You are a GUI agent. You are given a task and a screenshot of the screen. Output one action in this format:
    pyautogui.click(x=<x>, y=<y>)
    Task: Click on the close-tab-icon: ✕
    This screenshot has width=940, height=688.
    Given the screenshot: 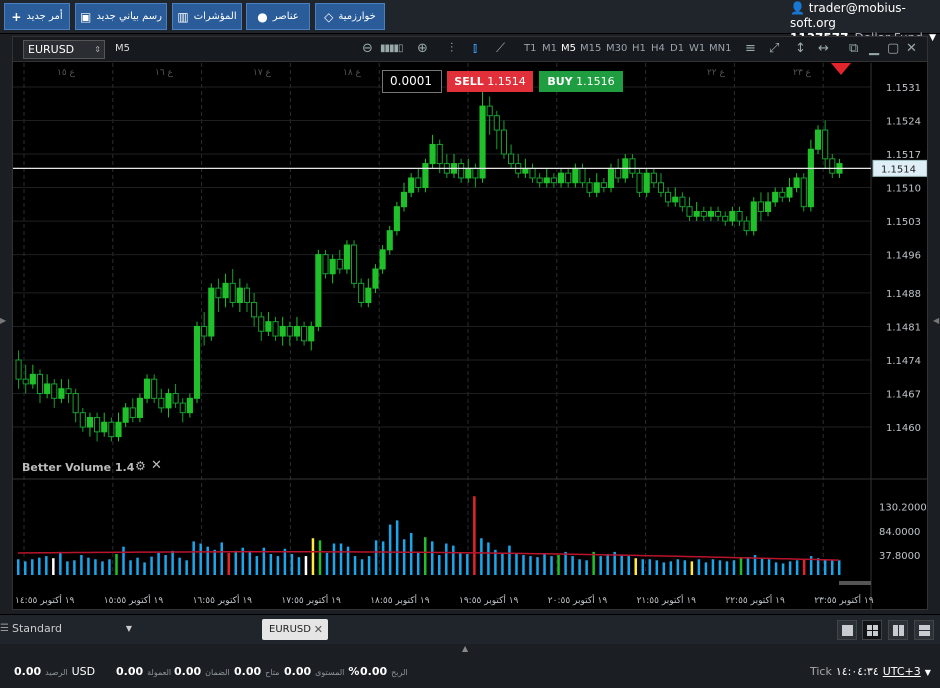 What is the action you would take?
    pyautogui.click(x=318, y=629)
    